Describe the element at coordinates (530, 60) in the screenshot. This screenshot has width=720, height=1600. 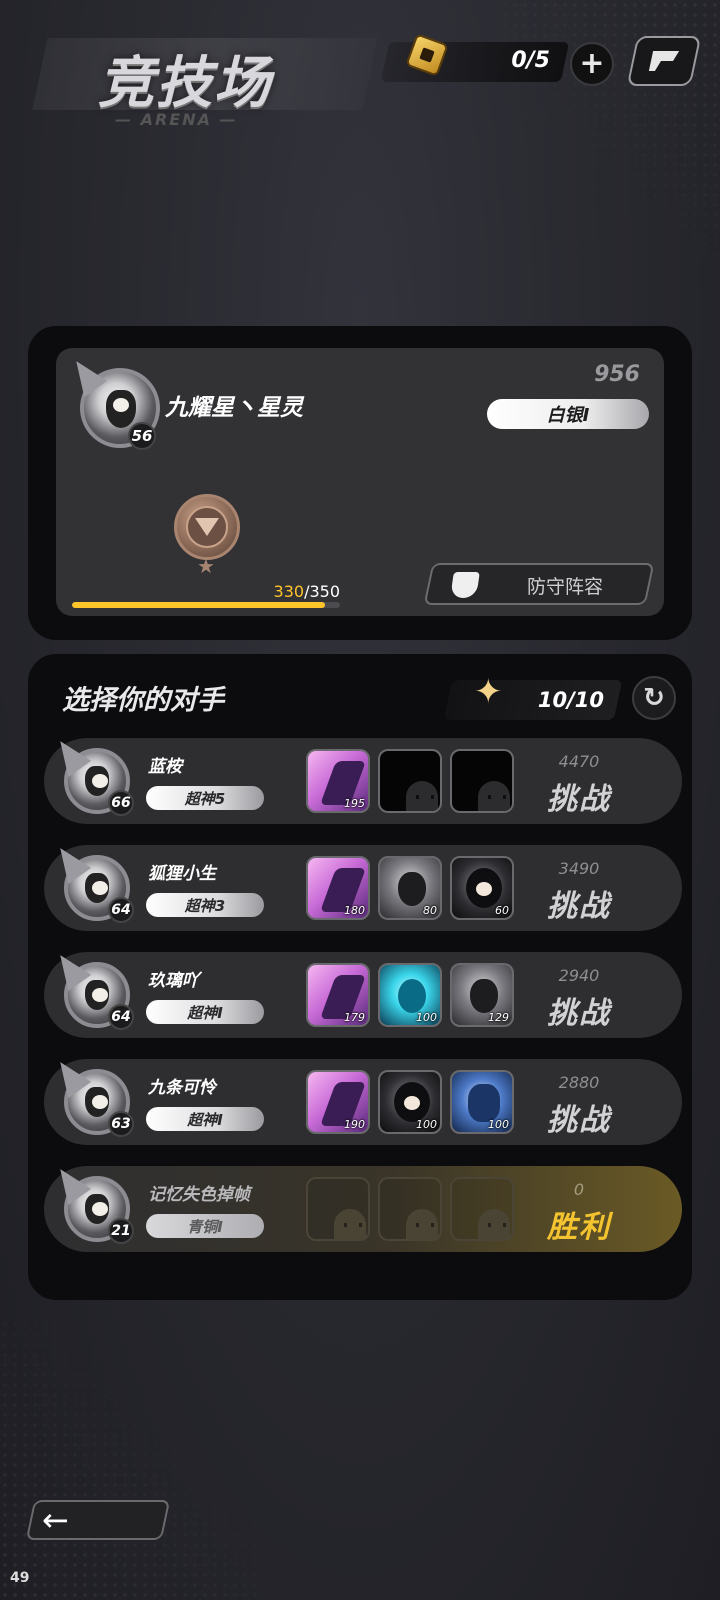
I see `currency-count: 0/5` at that location.